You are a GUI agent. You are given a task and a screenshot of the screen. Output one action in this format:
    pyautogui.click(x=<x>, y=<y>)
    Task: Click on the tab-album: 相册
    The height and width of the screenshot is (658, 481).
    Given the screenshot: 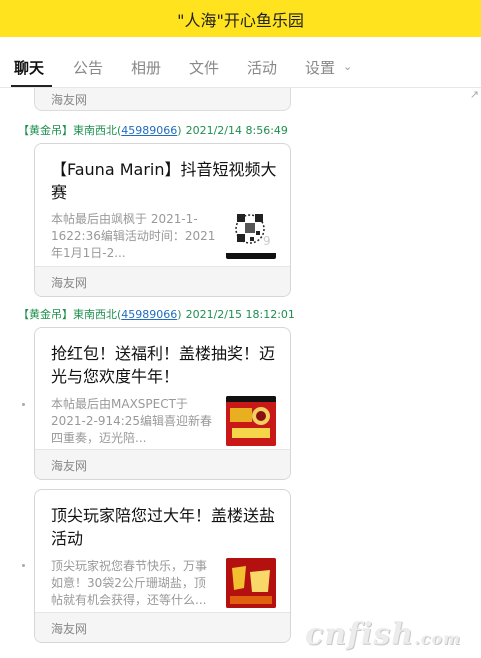 What is the action you would take?
    pyautogui.click(x=146, y=67)
    